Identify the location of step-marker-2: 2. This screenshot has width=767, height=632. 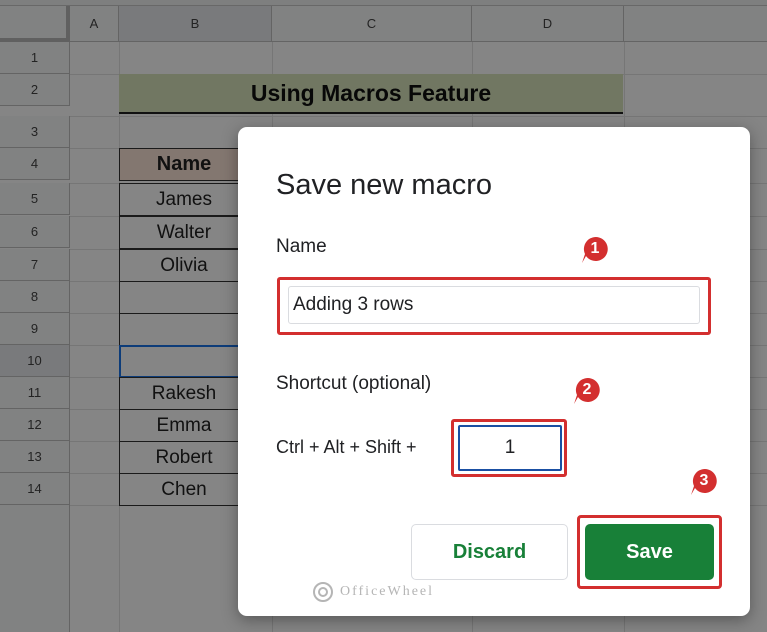
(587, 390).